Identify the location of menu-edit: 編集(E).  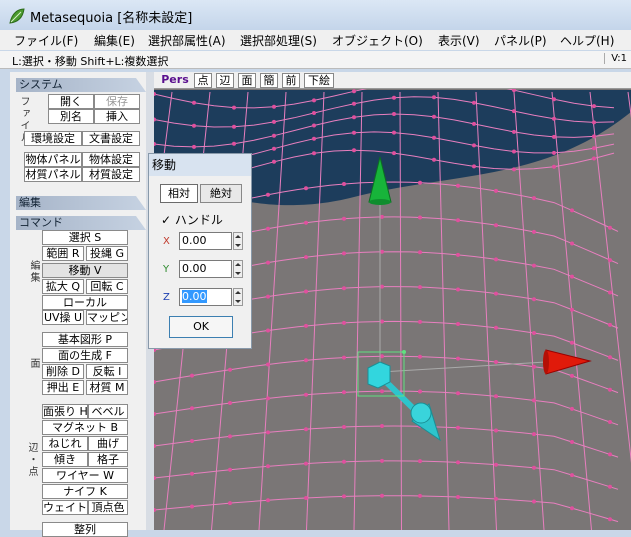
(114, 40).